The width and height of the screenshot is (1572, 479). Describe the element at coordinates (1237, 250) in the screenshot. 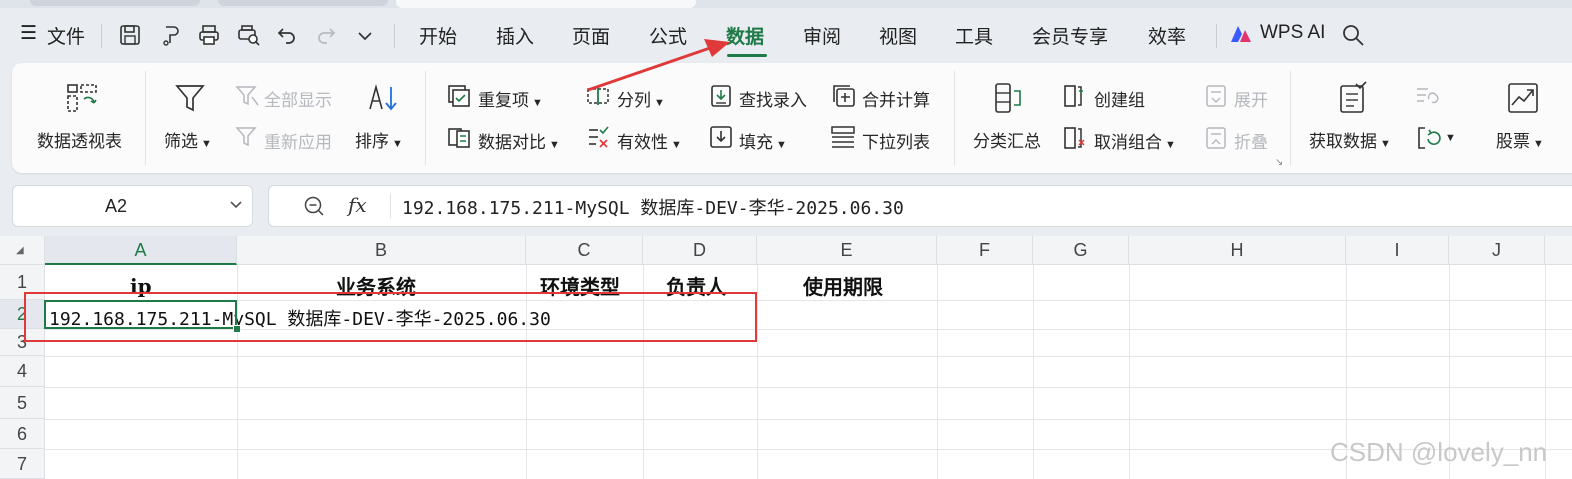

I see `column-header-h: H` at that location.